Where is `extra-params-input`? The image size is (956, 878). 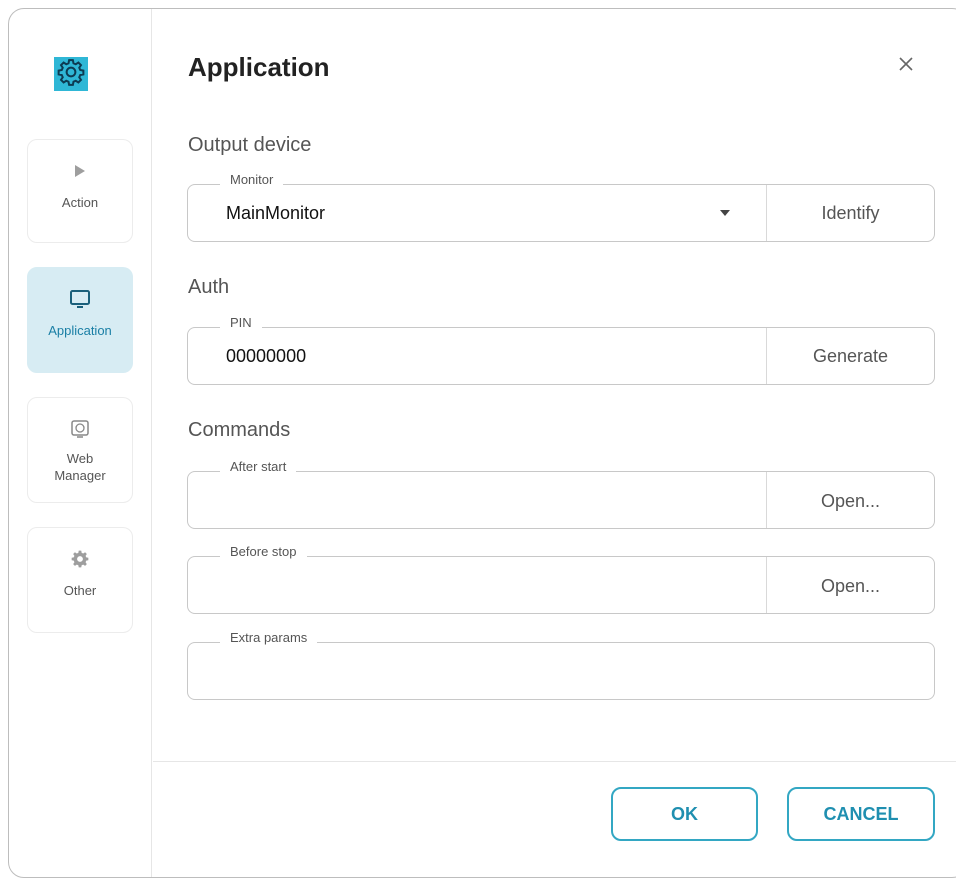
extra-params-input is located at coordinates (561, 671).